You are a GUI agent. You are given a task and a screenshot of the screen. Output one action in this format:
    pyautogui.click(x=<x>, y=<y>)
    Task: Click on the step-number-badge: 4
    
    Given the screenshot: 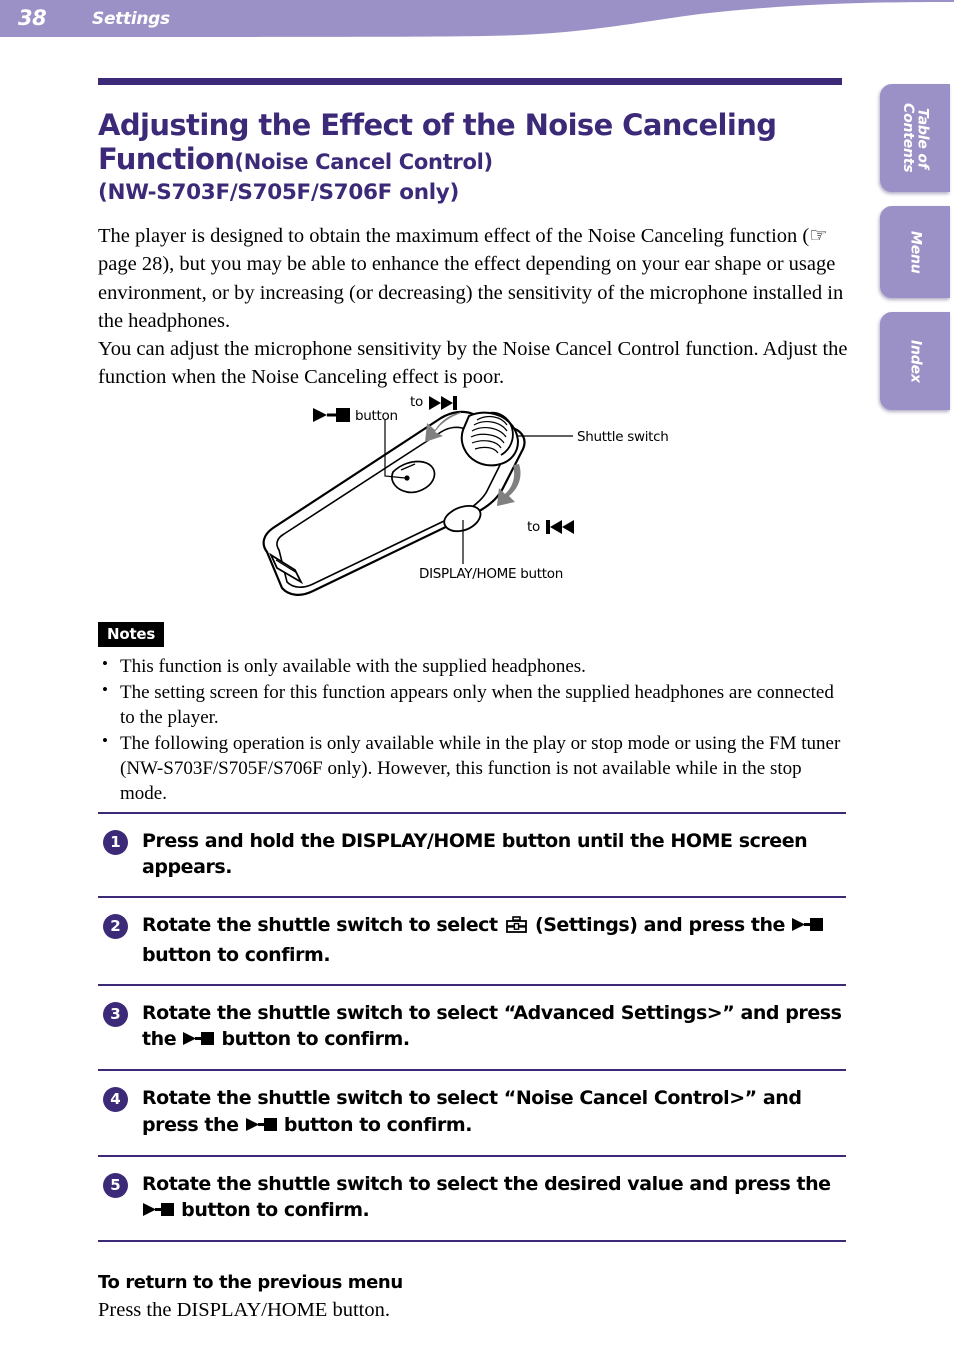 What is the action you would take?
    pyautogui.click(x=115, y=1100)
    